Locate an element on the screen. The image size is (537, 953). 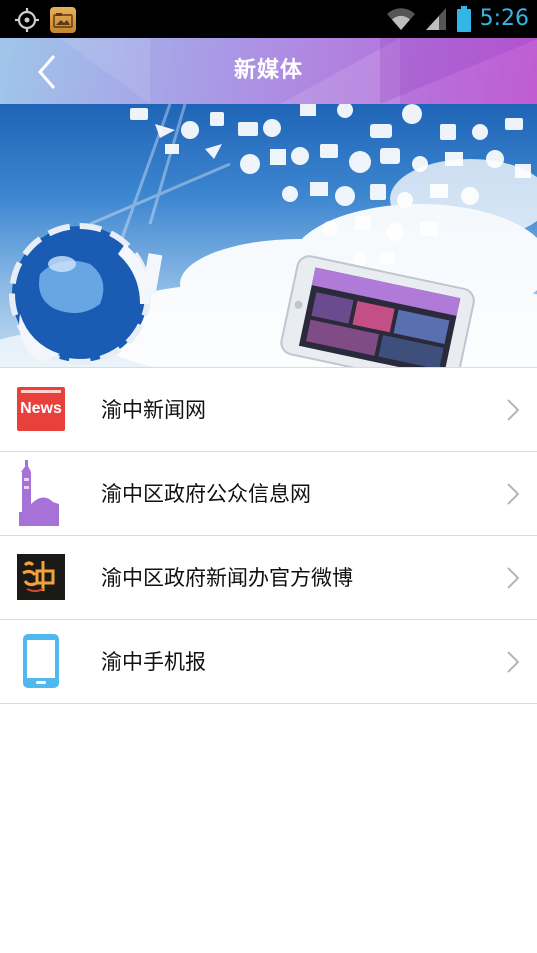
list-item-label: 渝中区政府公众信息网 is located at coordinates (206, 494).